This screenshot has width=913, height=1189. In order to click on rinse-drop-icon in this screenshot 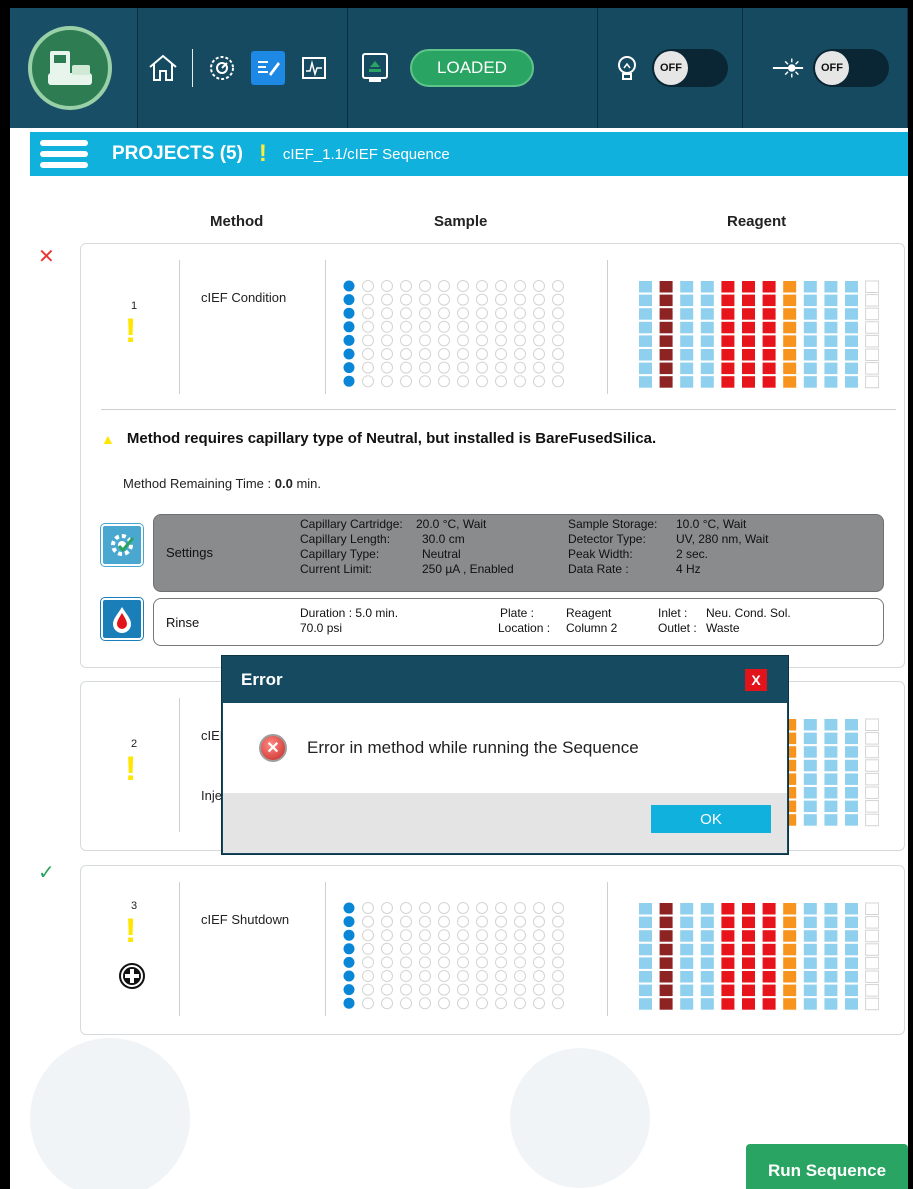, I will do `click(122, 619)`.